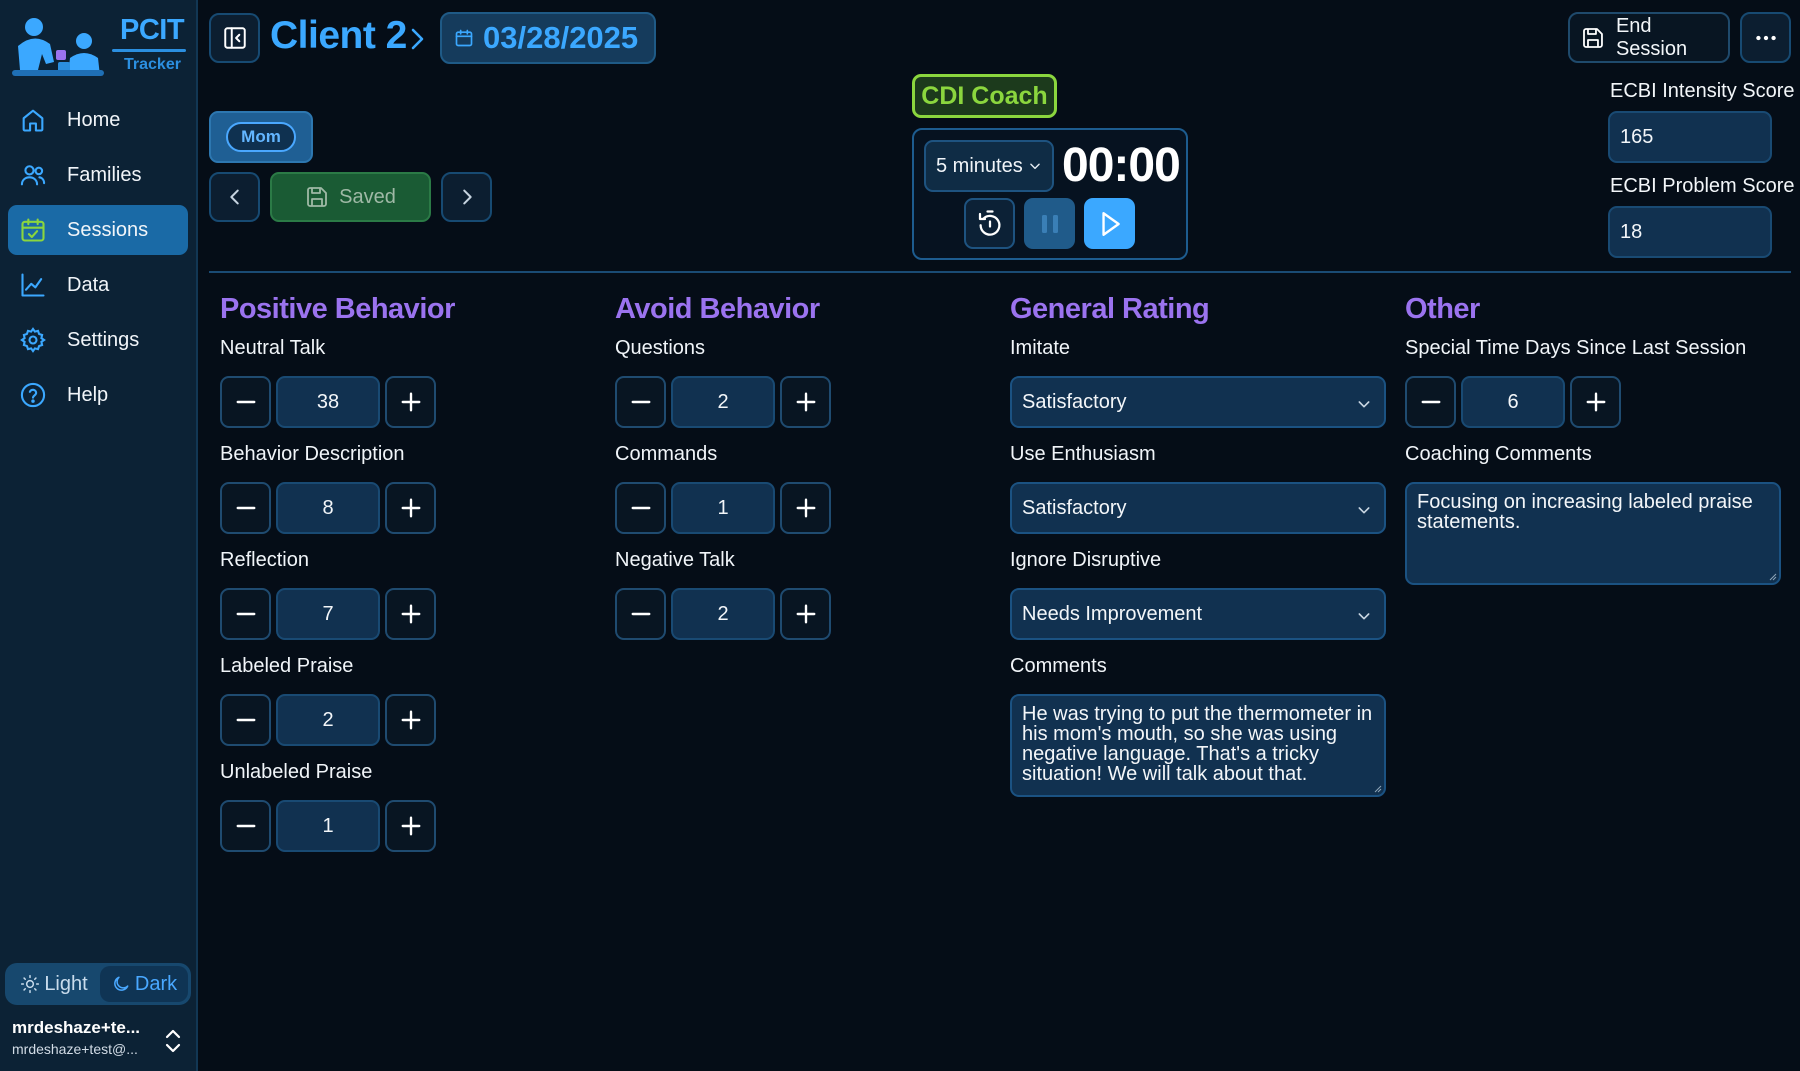  What do you see at coordinates (99, 47) in the screenshot?
I see `app-logo: PCIT Tracker` at bounding box center [99, 47].